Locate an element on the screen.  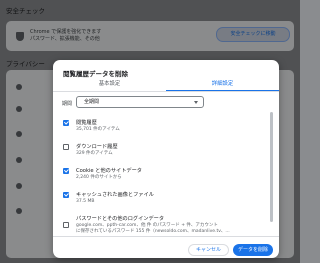
item-subtitle: 35,701 件のアイテム is located at coordinates (98, 129).